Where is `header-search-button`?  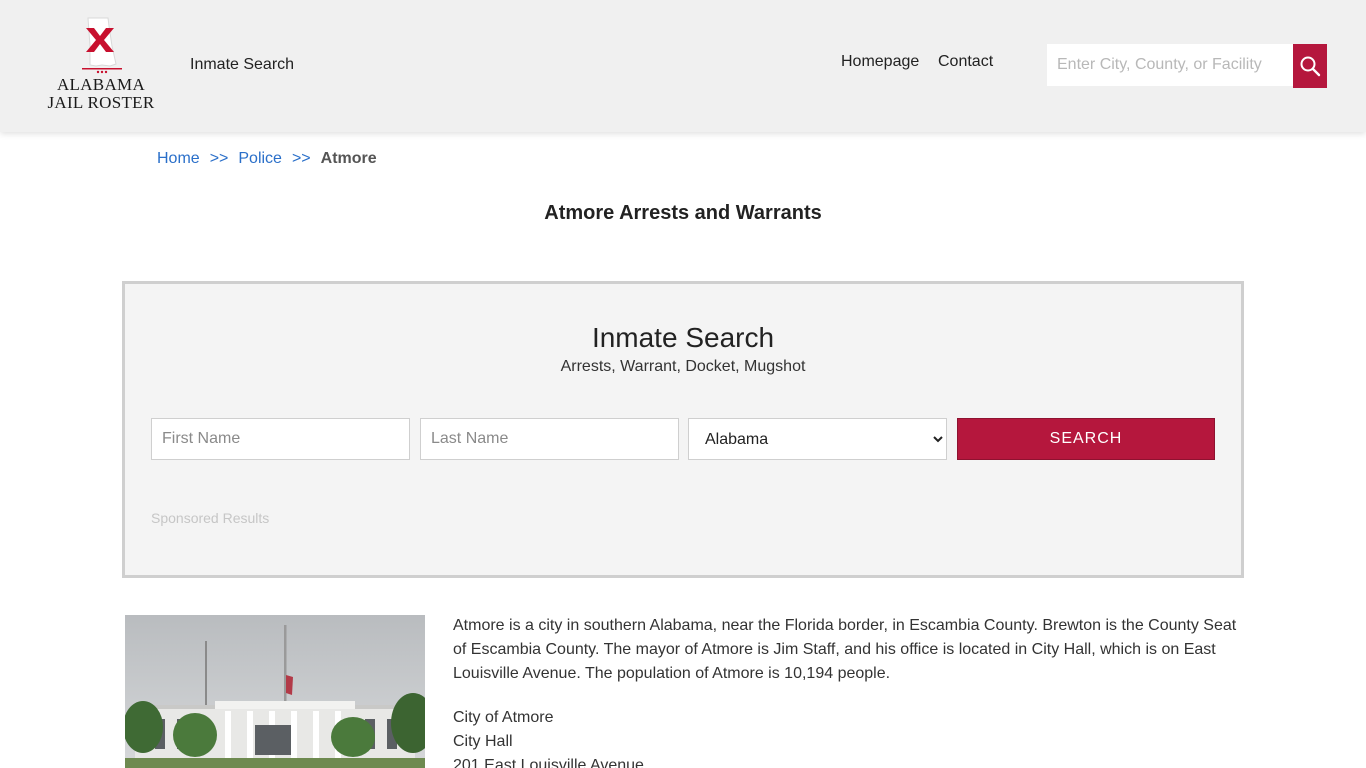
header-search-button is located at coordinates (1310, 66).